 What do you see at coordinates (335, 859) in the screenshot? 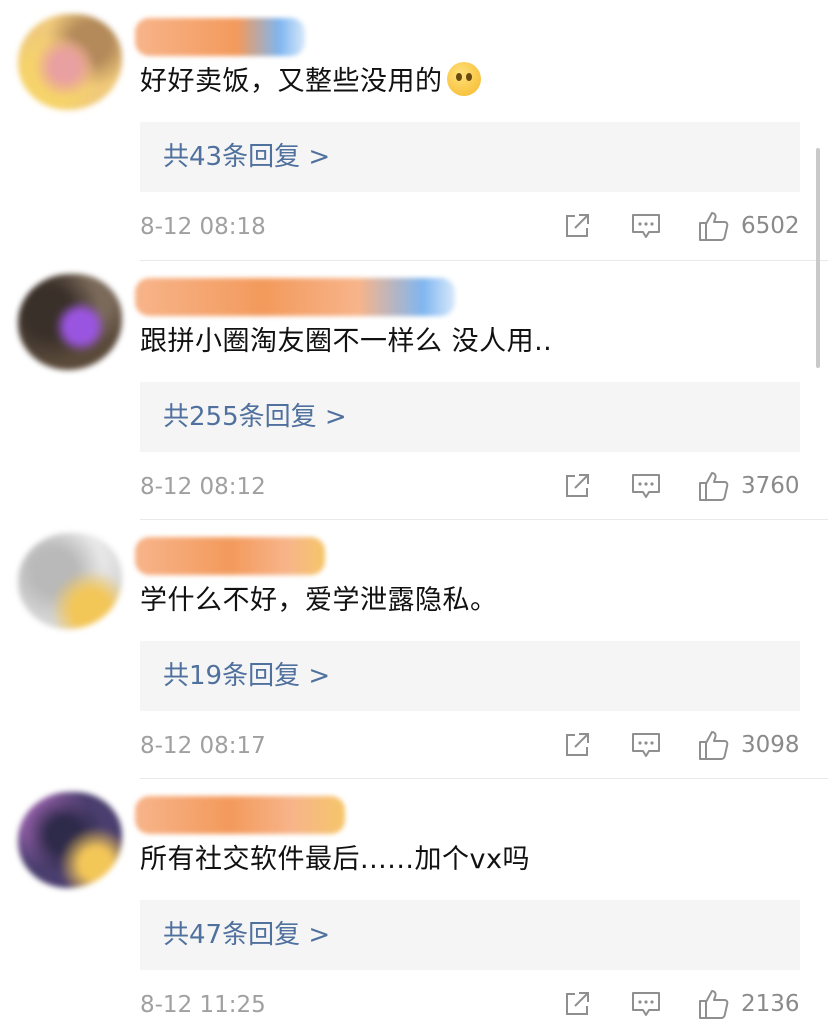
I see `comment-text: 所有社交软件最后......加个vx吗` at bounding box center [335, 859].